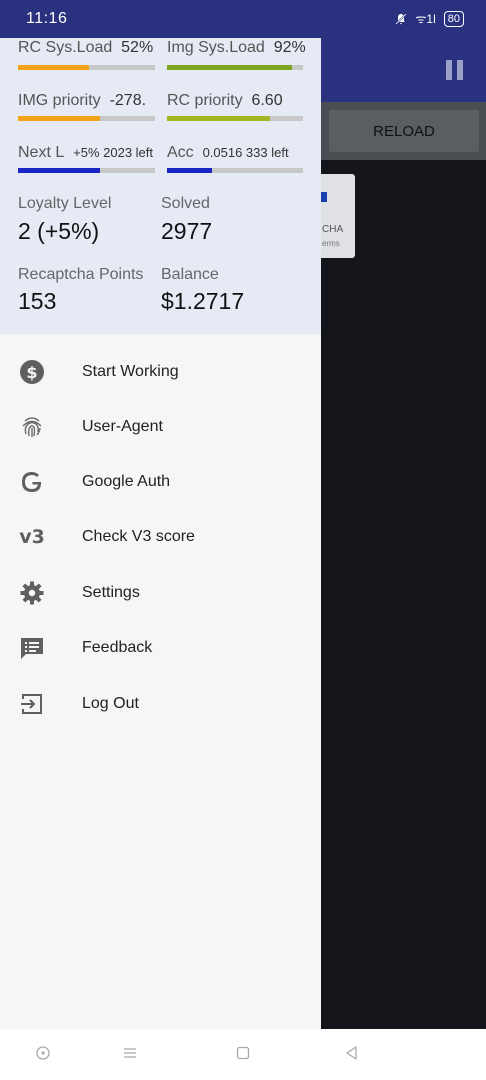  What do you see at coordinates (228, 152) in the screenshot?
I see `acc: Acc 0.0516 333 left` at bounding box center [228, 152].